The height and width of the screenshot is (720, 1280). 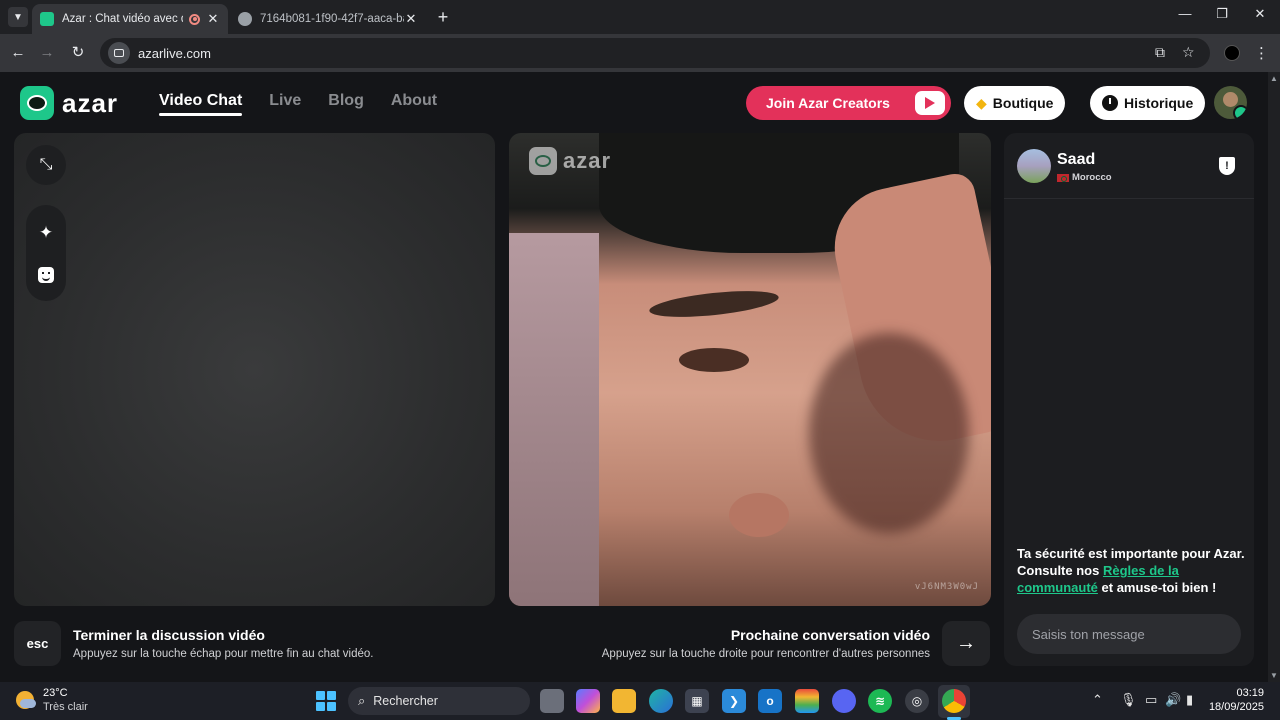 What do you see at coordinates (1227, 166) in the screenshot?
I see `report-shield-icon: !` at bounding box center [1227, 166].